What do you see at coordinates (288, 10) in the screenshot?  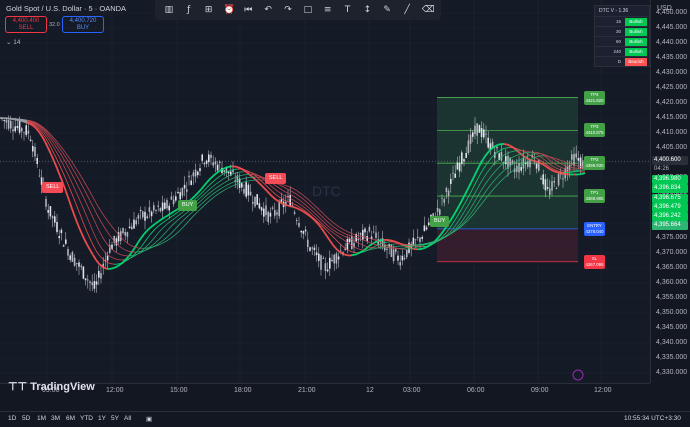 I see `redo-icon: ↷` at bounding box center [288, 10].